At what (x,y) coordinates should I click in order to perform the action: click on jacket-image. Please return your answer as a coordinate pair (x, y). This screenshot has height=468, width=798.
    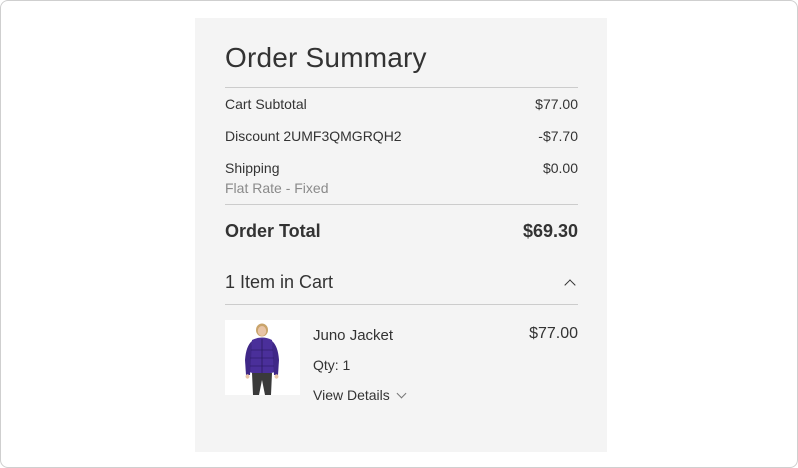
    Looking at the image, I should click on (262, 357).